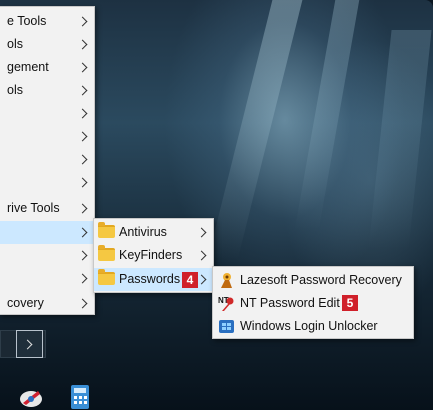  I want to click on submenu-item-keyfinders: KeyFinders, so click(153, 255).